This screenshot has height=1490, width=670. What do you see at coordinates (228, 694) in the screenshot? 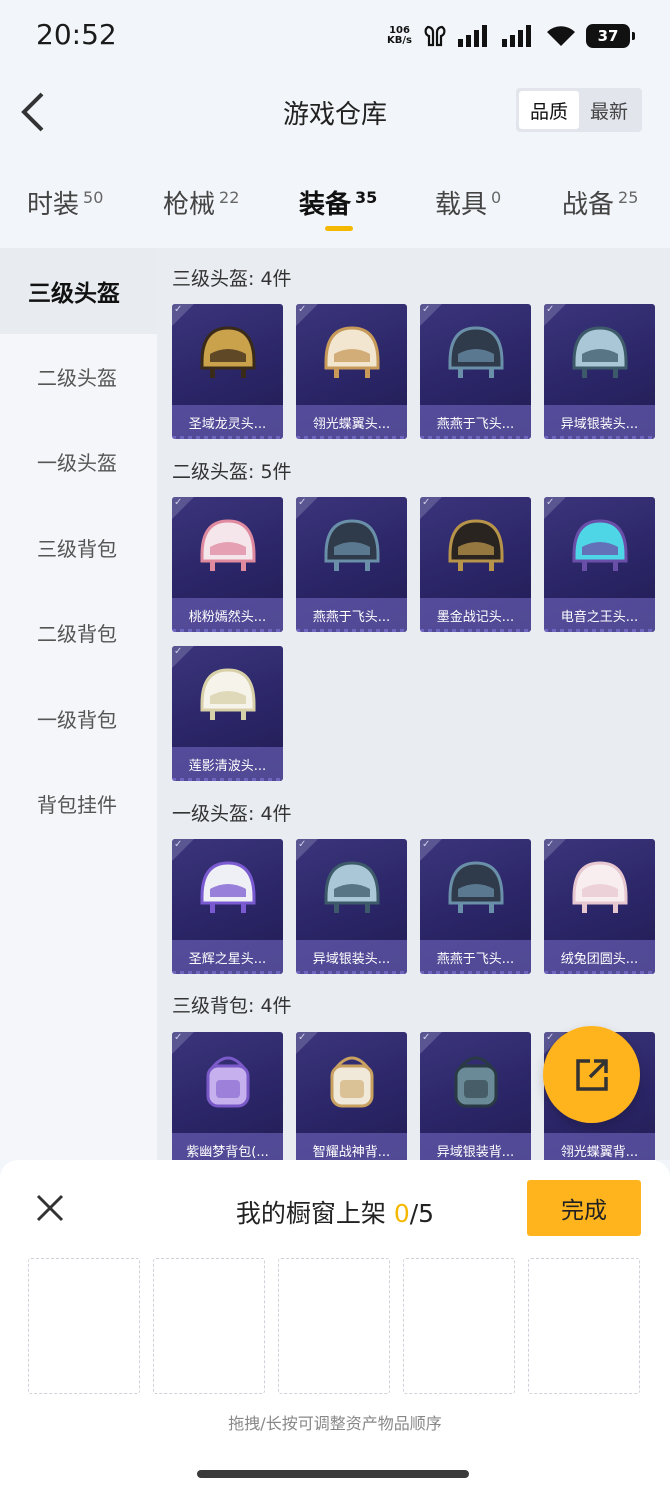
I see `white-lotus-helmet-icon` at bounding box center [228, 694].